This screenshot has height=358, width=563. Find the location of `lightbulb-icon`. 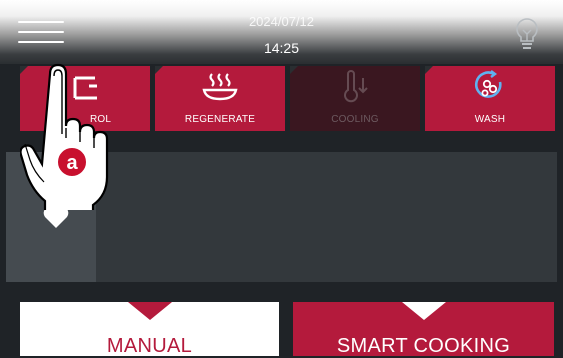

lightbulb-icon is located at coordinates (527, 35).